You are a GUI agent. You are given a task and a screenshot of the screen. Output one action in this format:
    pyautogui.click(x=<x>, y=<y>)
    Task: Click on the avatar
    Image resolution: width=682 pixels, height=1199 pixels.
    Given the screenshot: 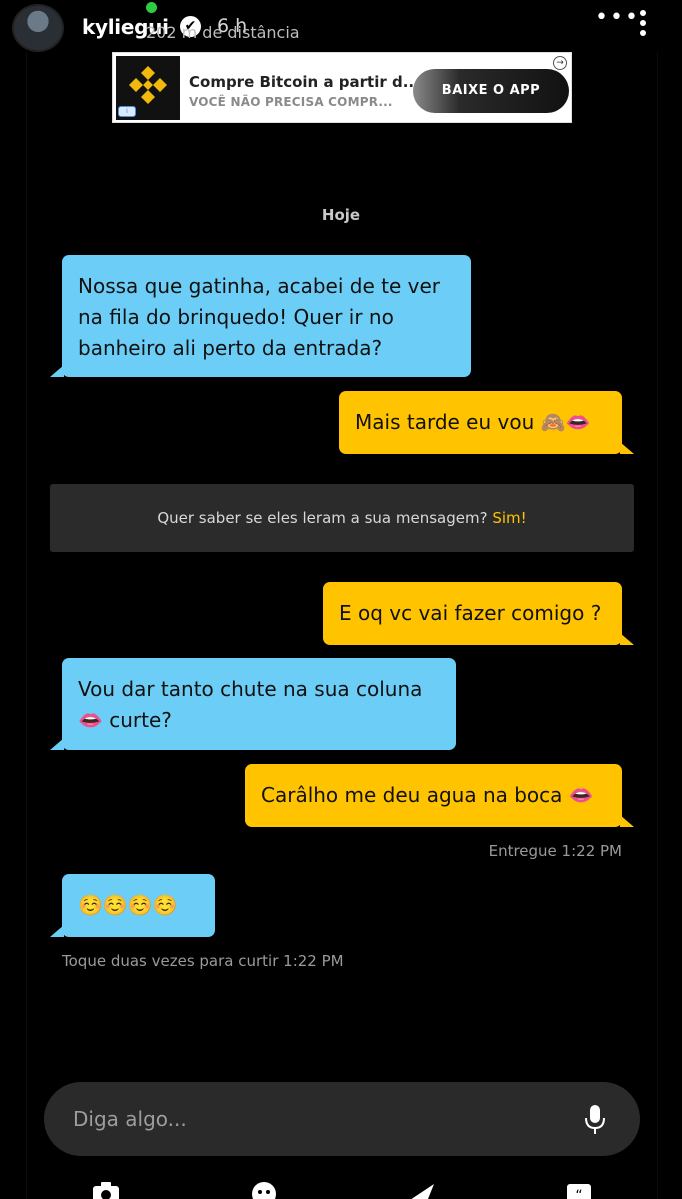 What is the action you would take?
    pyautogui.click(x=38, y=28)
    